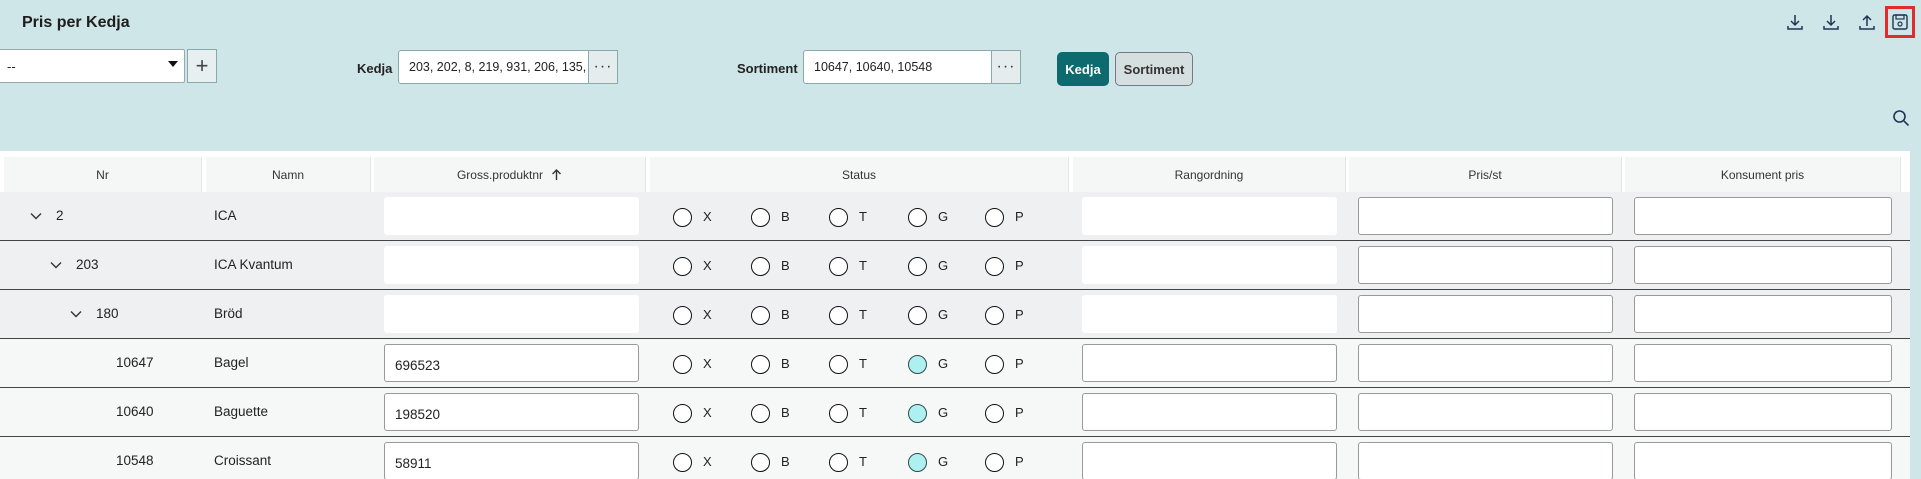  I want to click on sortiment-input: 10647, 10640, 10548, so click(898, 67).